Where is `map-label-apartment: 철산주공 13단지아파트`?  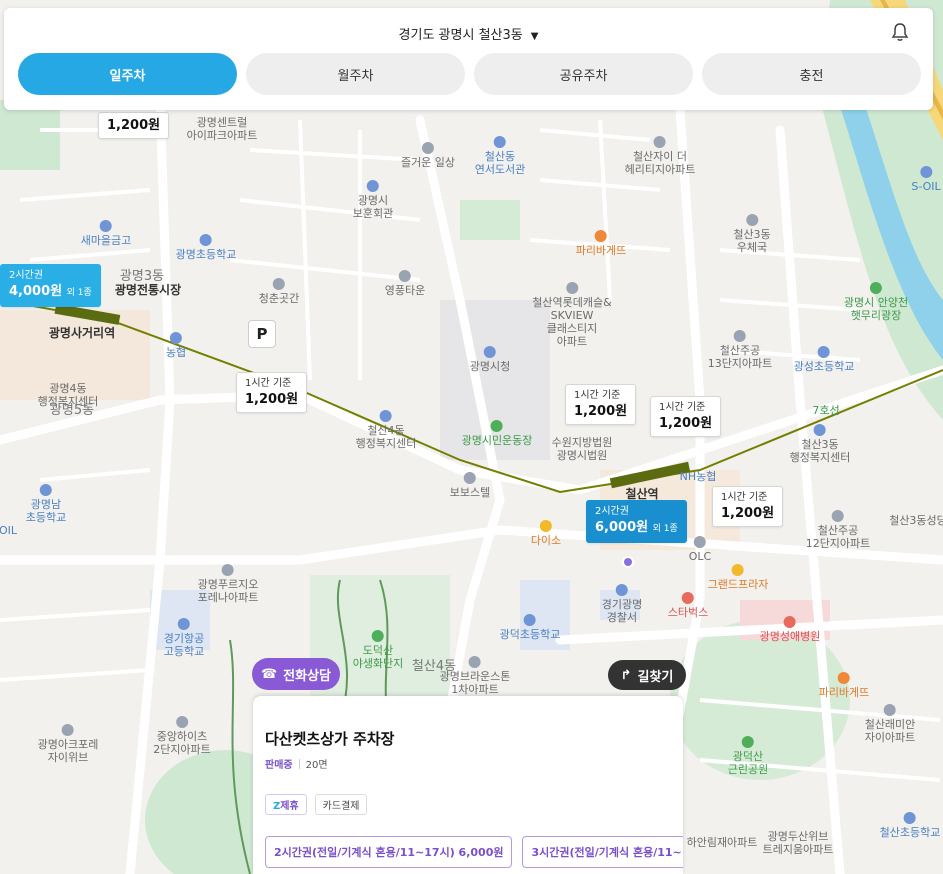
map-label-apartment: 철산주공 13단지아파트 is located at coordinates (740, 350).